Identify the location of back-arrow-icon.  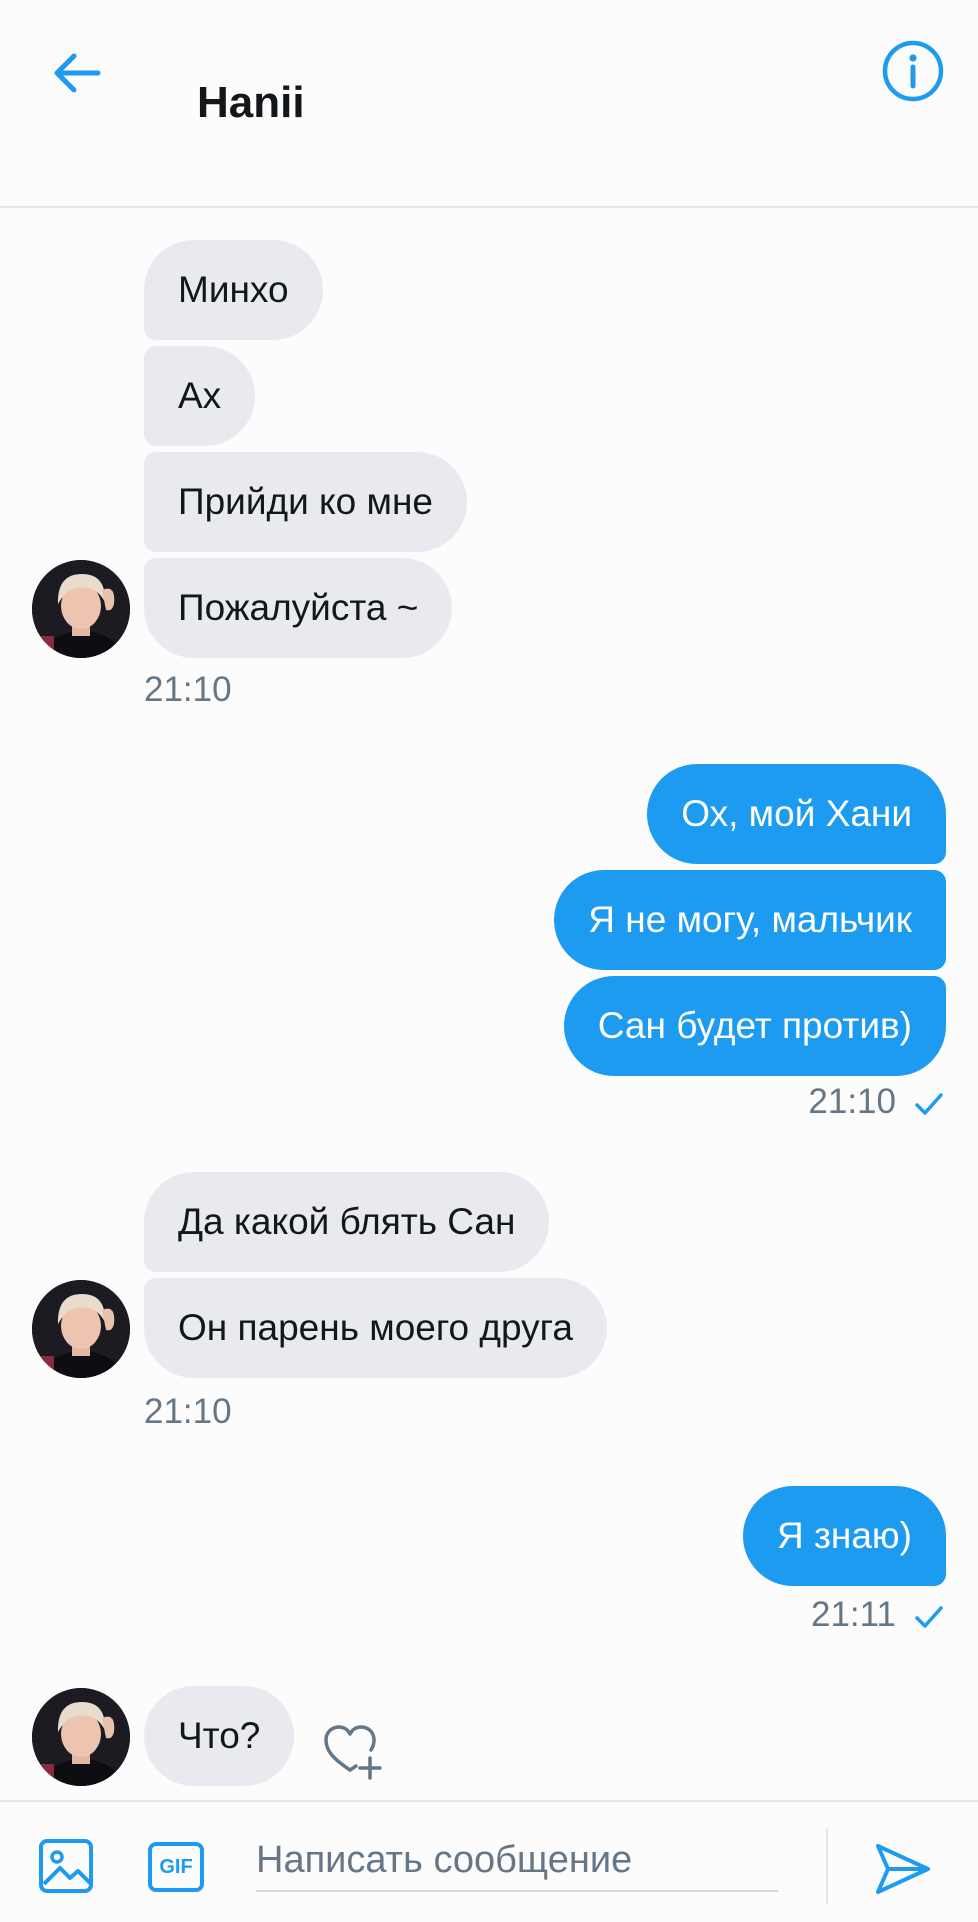
(77, 73).